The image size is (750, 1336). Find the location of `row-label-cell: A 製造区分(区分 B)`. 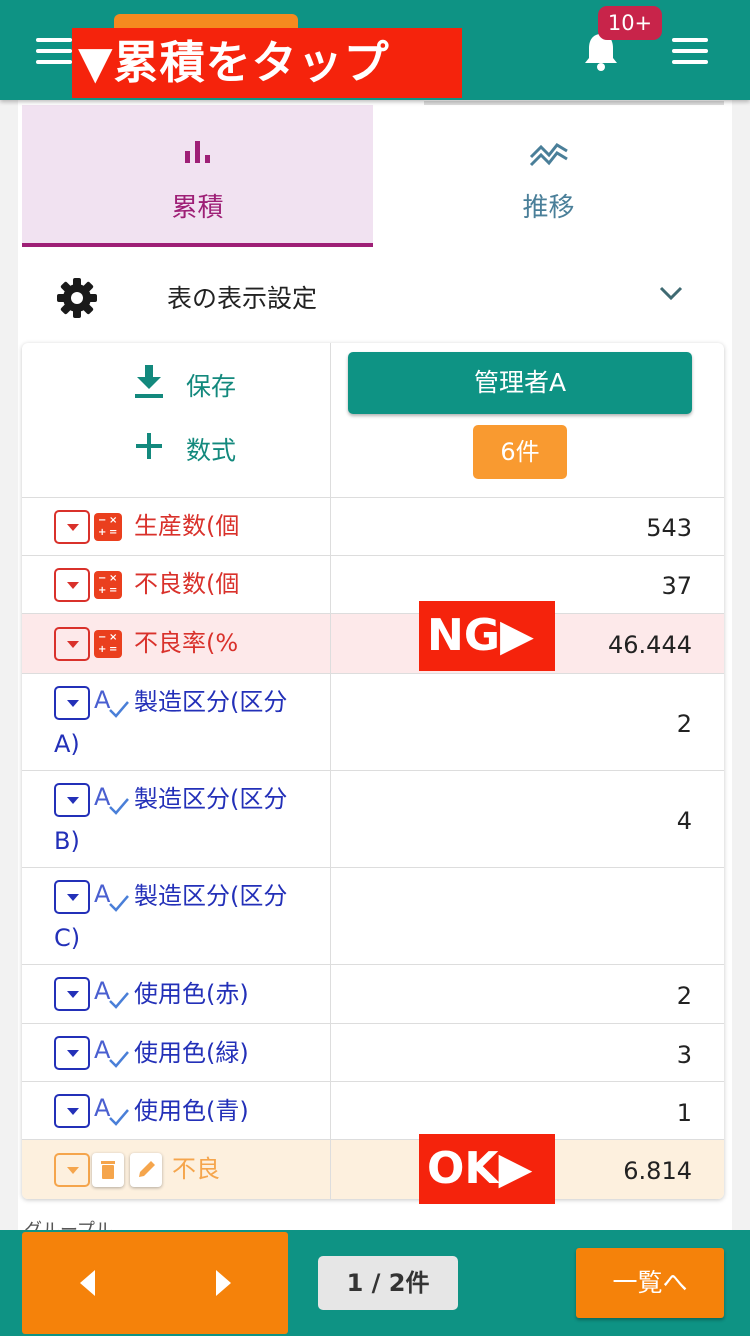

row-label-cell: A 製造区分(区分 B) is located at coordinates (176, 819).